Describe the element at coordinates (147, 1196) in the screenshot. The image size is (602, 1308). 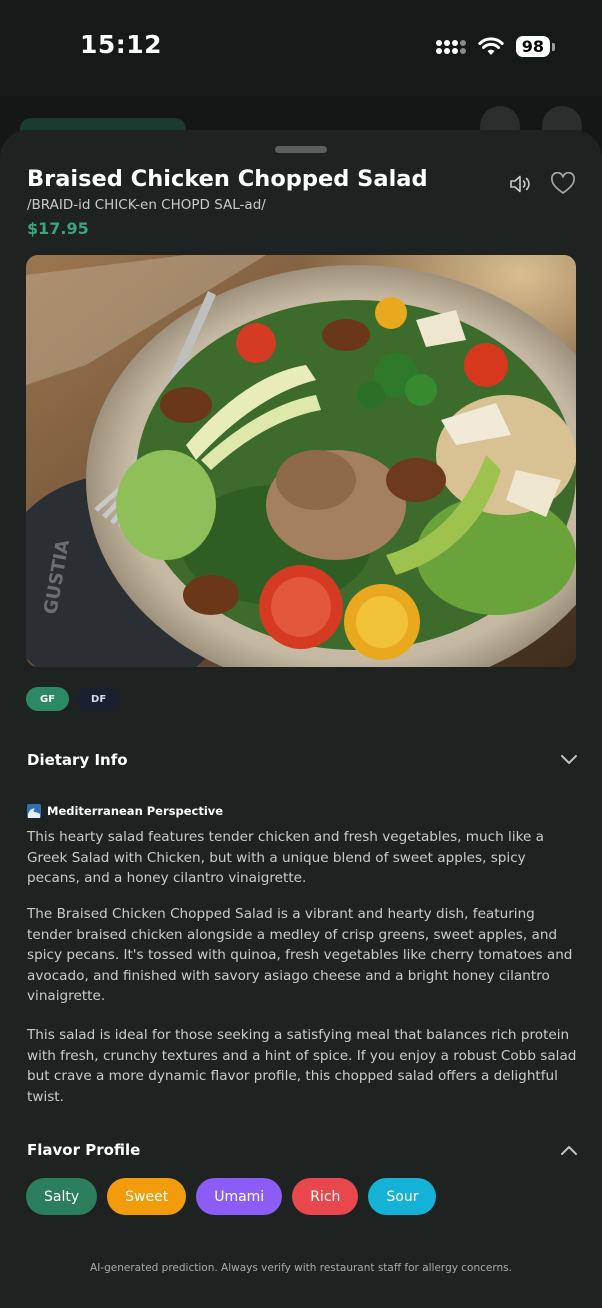
I see `flavor-chip-sweet: Sweet` at that location.